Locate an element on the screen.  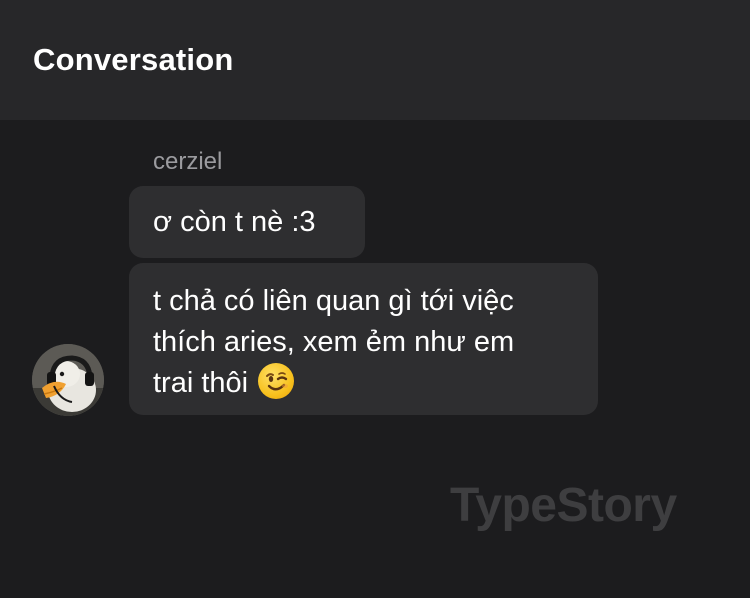
watermark-logo: TypeStory is located at coordinates (563, 505).